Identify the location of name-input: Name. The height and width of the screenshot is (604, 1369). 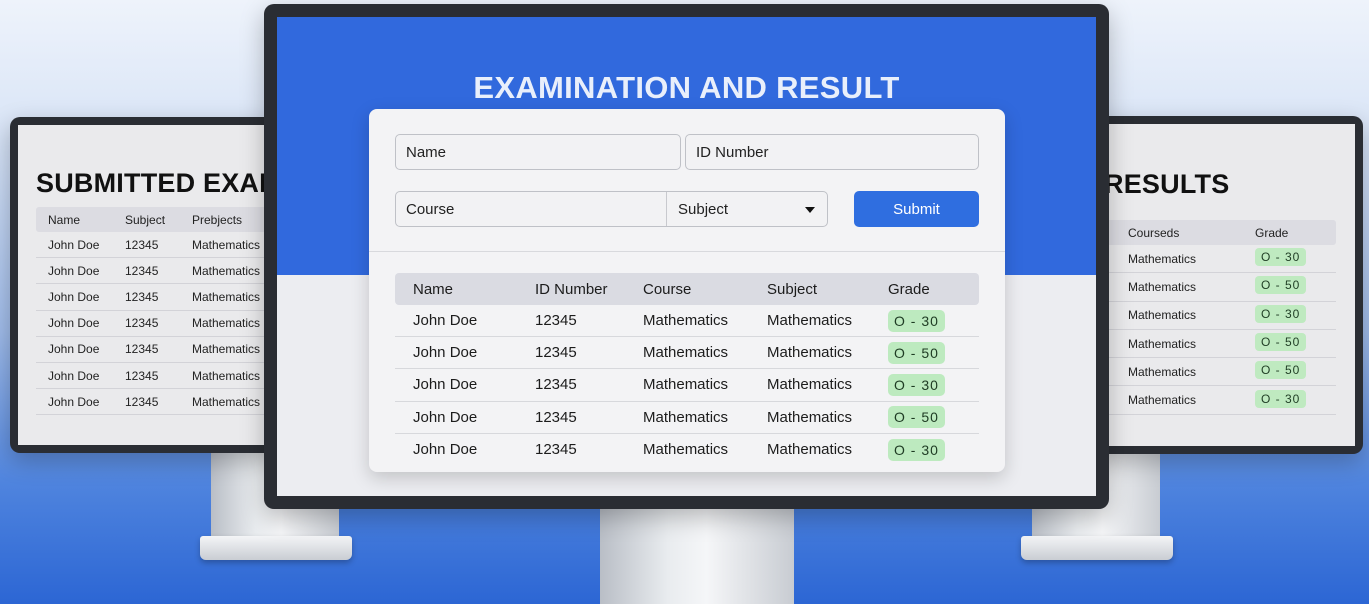
(538, 152).